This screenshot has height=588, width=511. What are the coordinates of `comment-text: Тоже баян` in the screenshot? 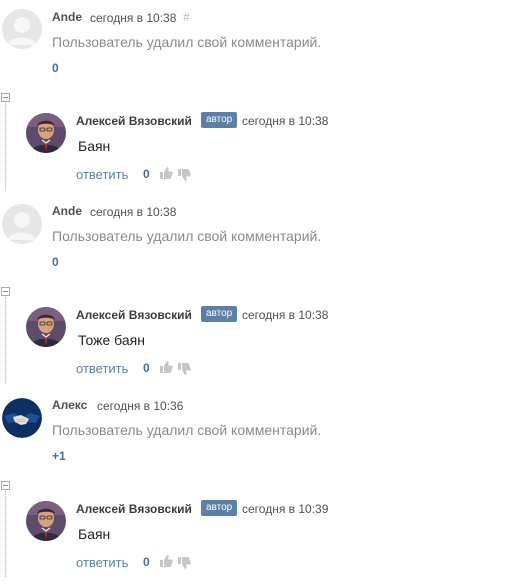 It's located at (111, 340).